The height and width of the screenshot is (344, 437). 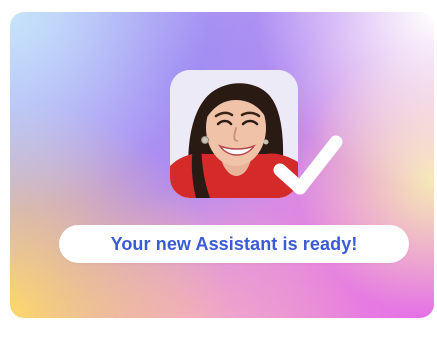 I want to click on status-message: Your new Assistant is ready!, so click(x=234, y=243).